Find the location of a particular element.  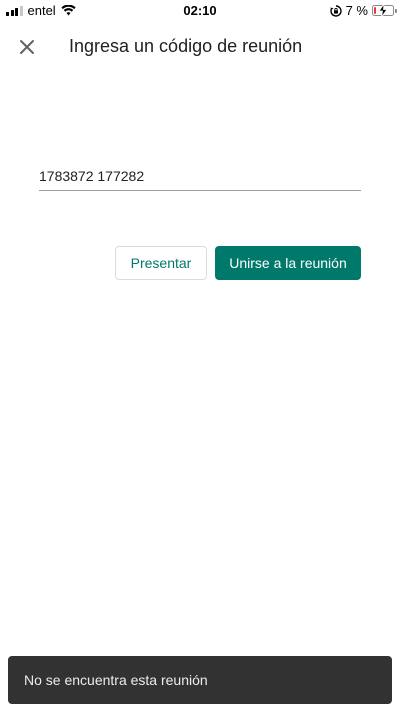

battery-icon is located at coordinates (384, 10).